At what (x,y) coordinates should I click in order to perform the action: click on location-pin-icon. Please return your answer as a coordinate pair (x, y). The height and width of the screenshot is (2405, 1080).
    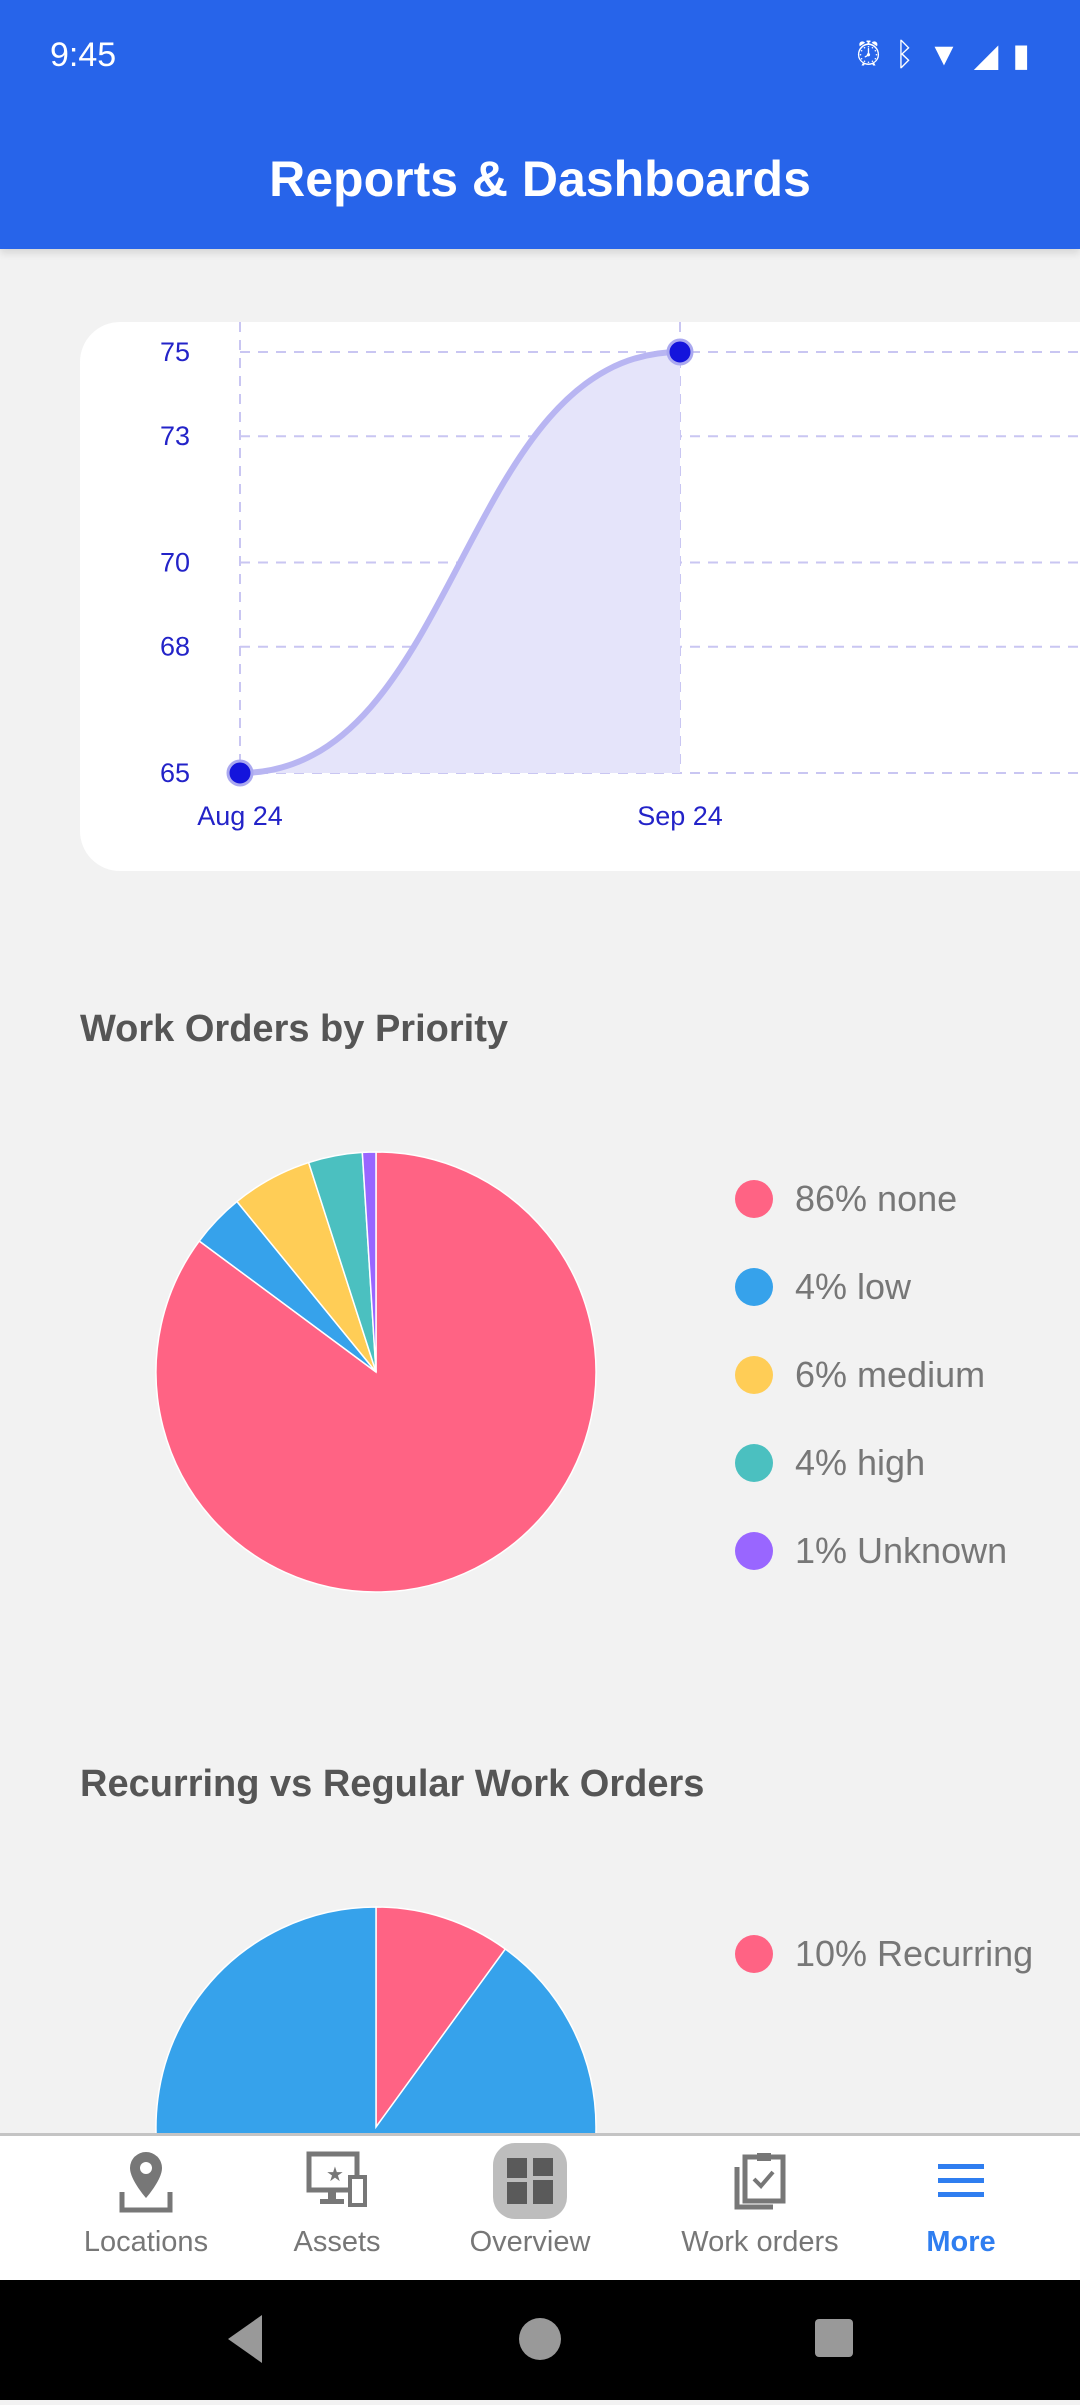
    Looking at the image, I should click on (146, 2182).